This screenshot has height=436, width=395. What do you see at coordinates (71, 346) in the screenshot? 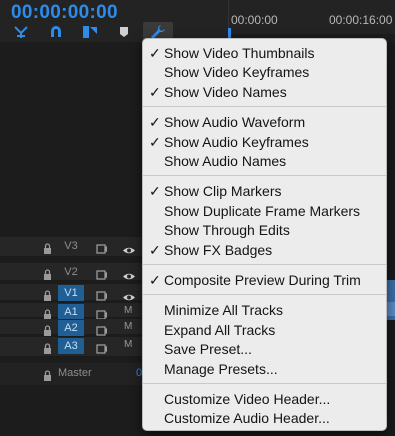
I see `track-name: A3` at bounding box center [71, 346].